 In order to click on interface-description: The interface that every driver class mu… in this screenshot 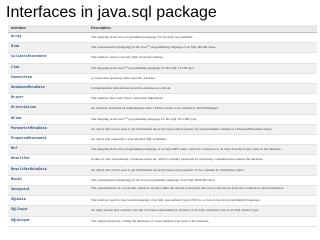, I will do `click(202, 99)`.